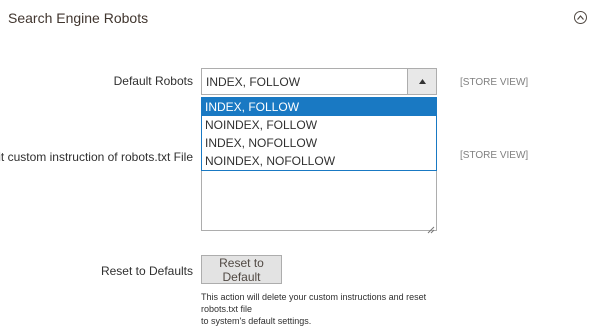 This screenshot has width=600, height=330. I want to click on chevron-up-icon, so click(580, 17).